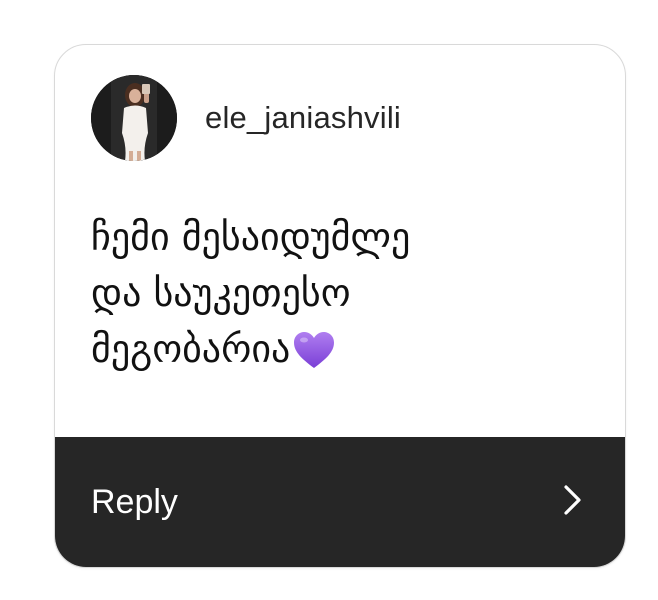  I want to click on message-line-text: მეგობარია, so click(191, 349).